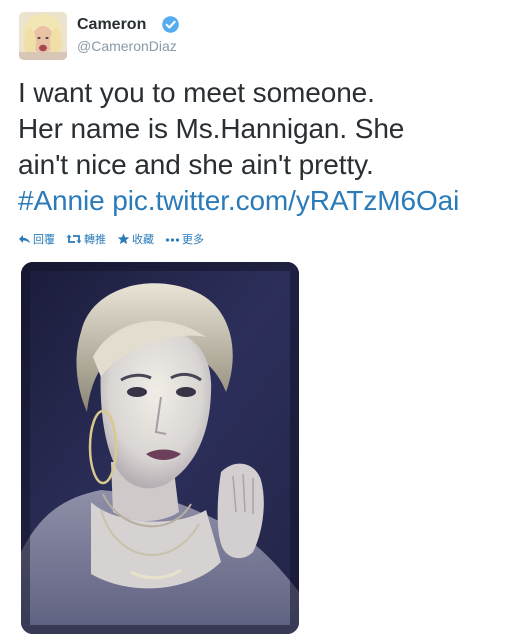 The width and height of the screenshot is (521, 641). I want to click on retweet-button: 轉推, so click(86, 239).